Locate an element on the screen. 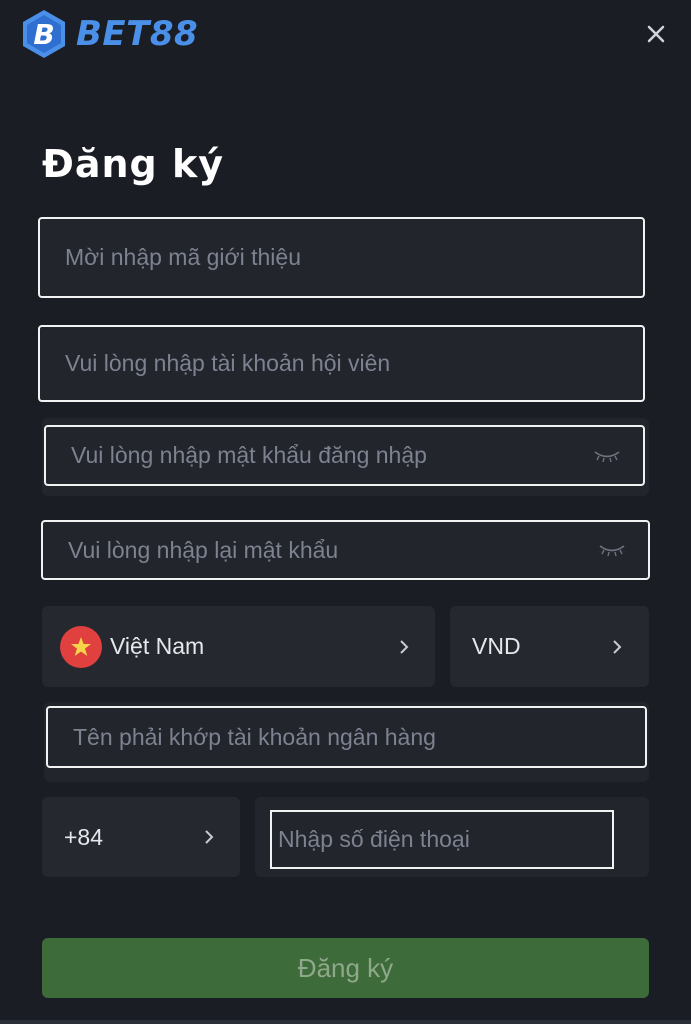 Image resolution: width=691 pixels, height=1024 pixels. currency-label: VND is located at coordinates (496, 646).